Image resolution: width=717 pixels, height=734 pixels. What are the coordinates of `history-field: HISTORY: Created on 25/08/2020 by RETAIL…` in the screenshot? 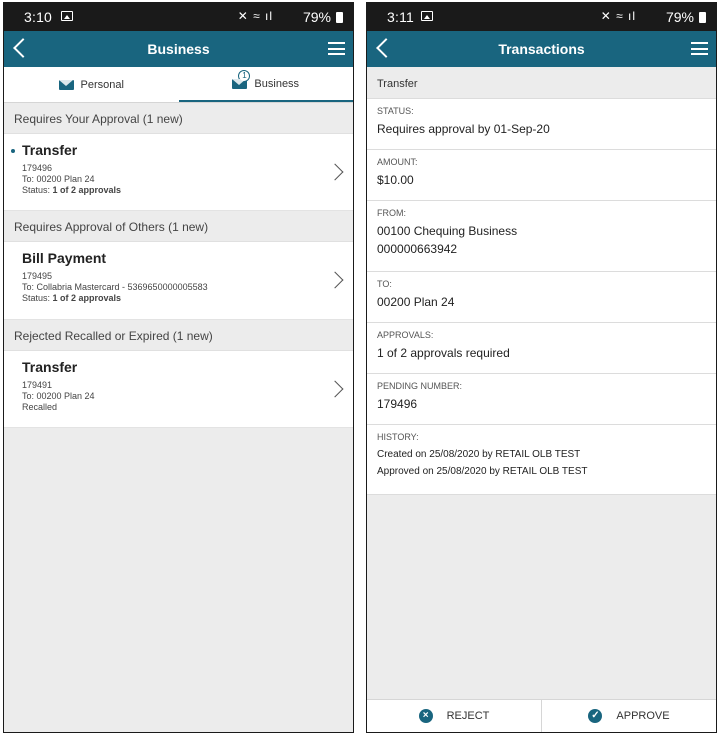 It's located at (541, 460).